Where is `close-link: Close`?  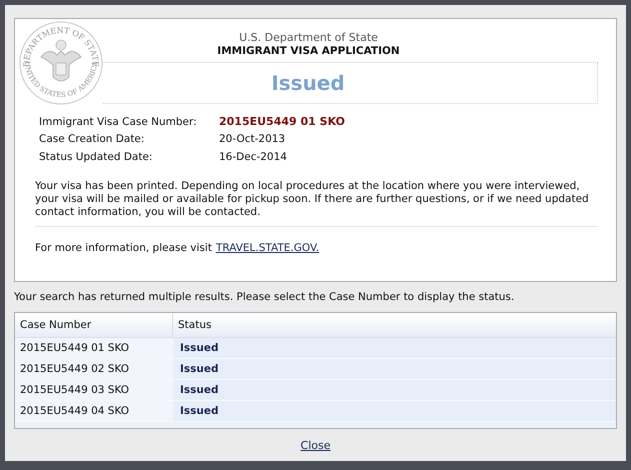
close-link: Close is located at coordinates (315, 445).